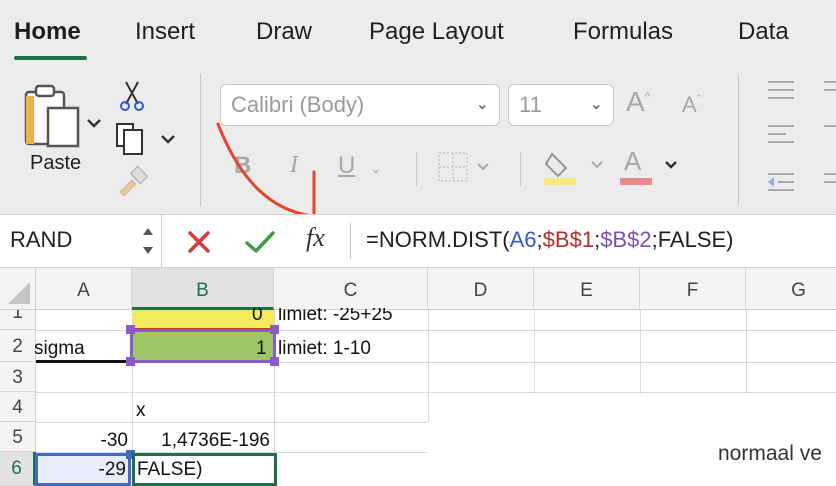  What do you see at coordinates (81, 241) in the screenshot?
I see `name-box: RAND` at bounding box center [81, 241].